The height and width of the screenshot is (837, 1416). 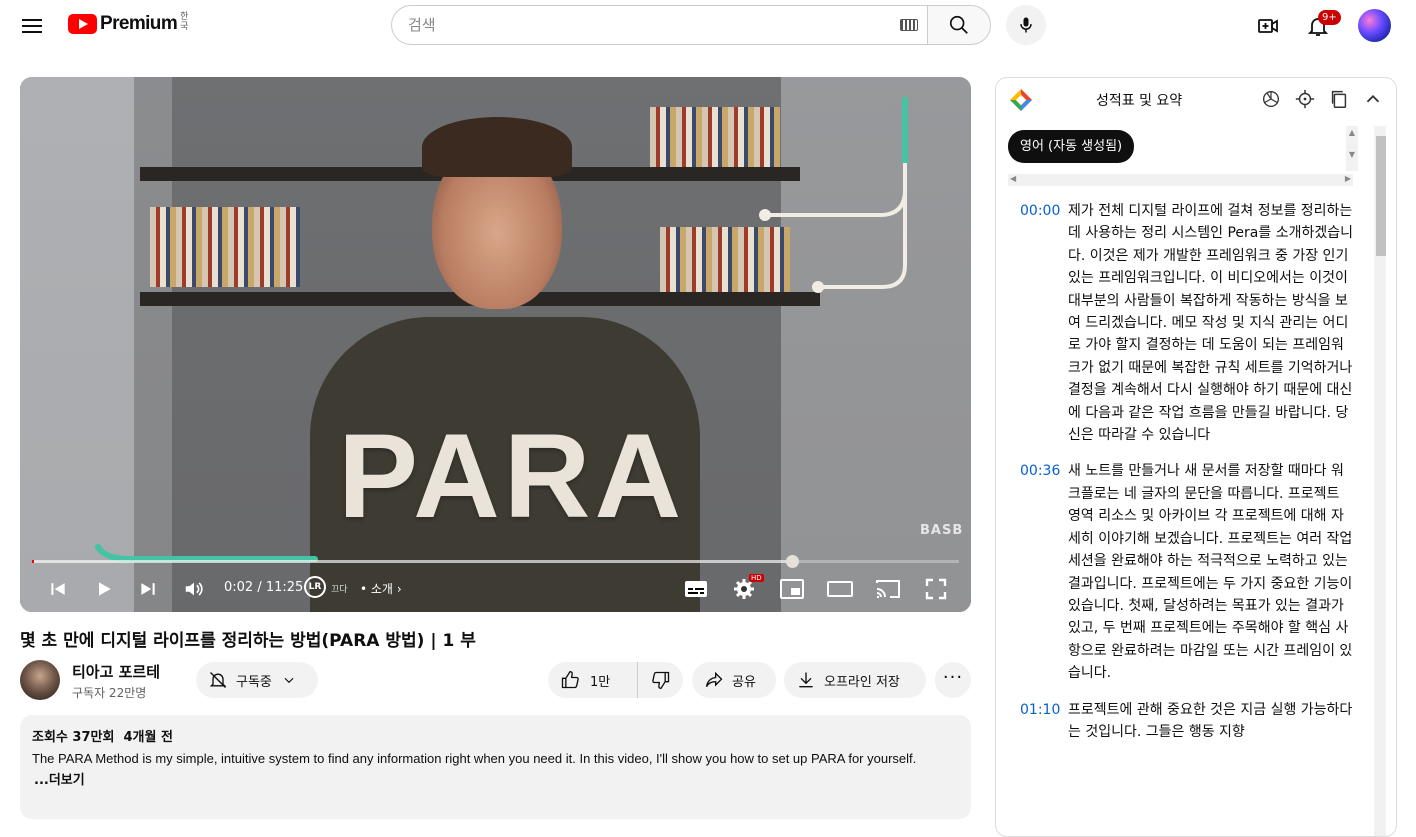 What do you see at coordinates (1329, 17) in the screenshot?
I see `notification-badge: 9+` at bounding box center [1329, 17].